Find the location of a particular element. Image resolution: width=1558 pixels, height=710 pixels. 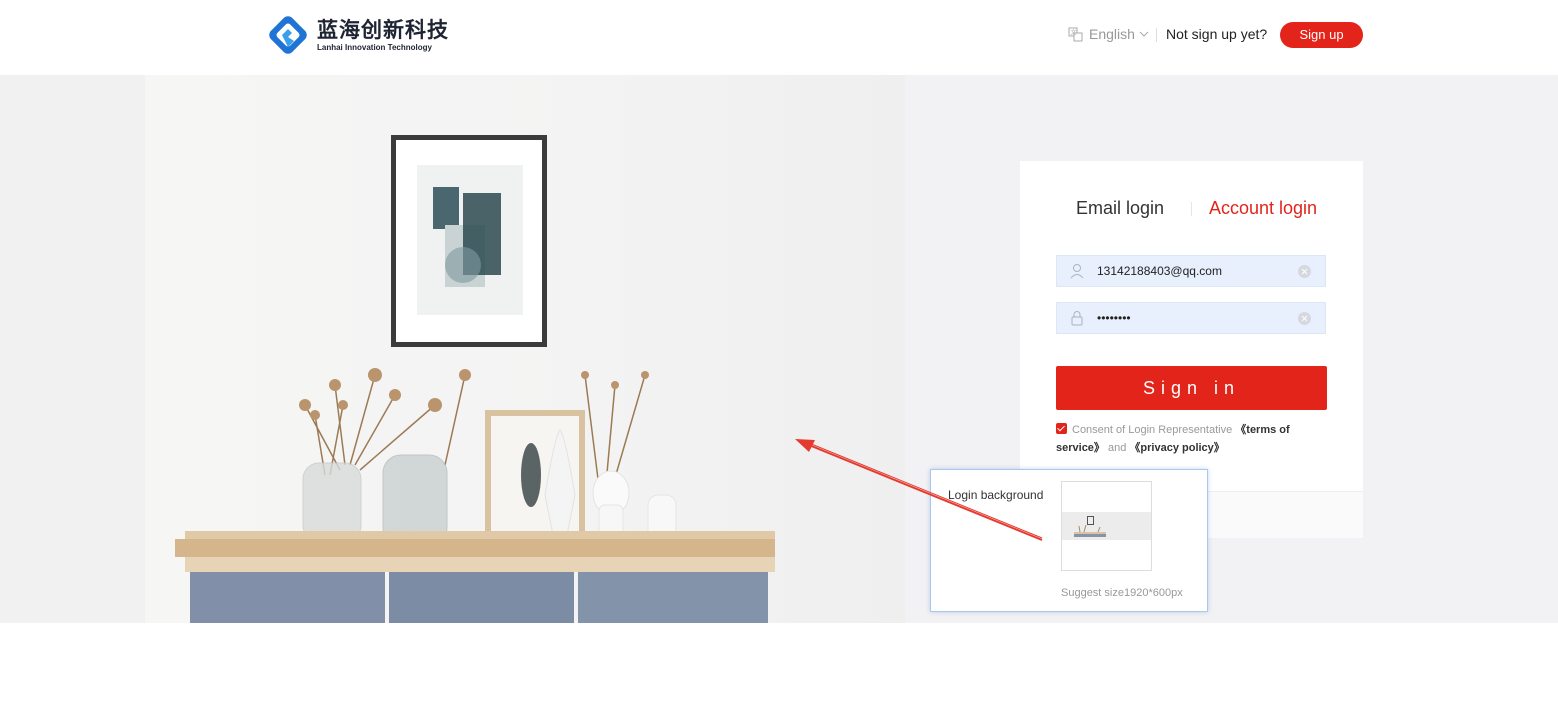

signup-button: Sign up is located at coordinates (1321, 35).